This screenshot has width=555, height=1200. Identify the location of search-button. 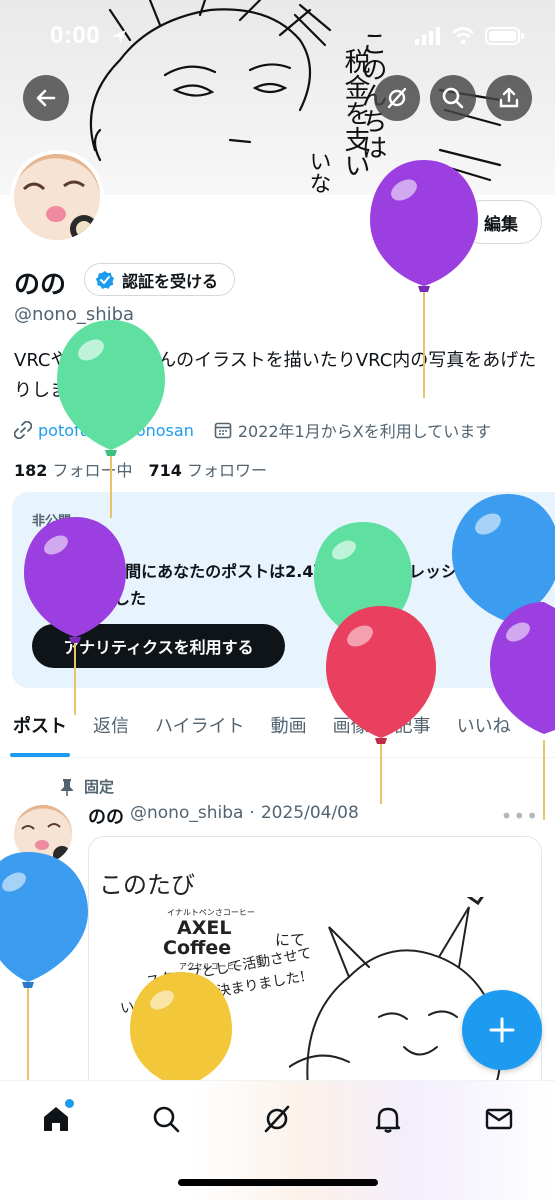
(453, 98).